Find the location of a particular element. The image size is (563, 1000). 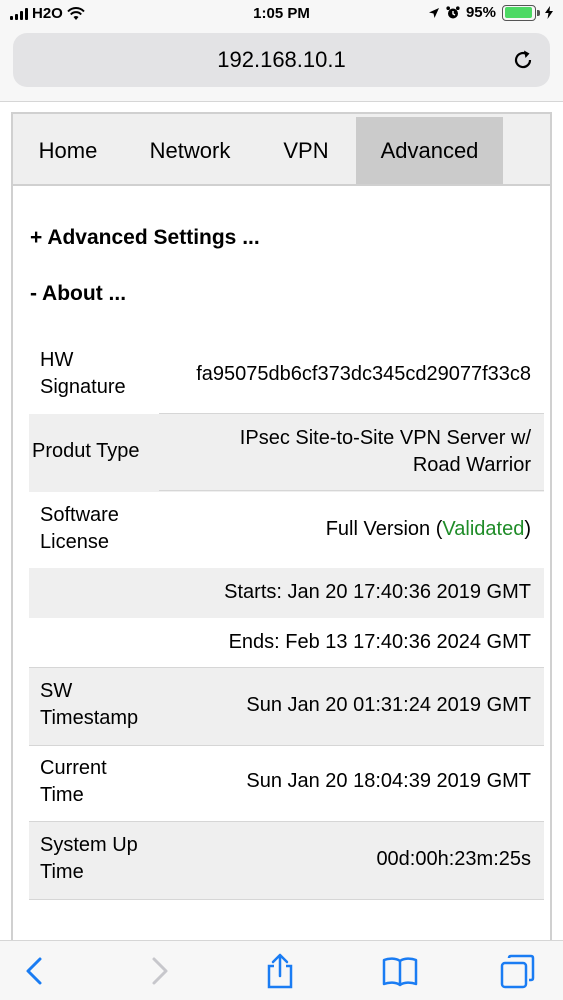

hw-signature-label: HW Signature is located at coordinates (83, 373).